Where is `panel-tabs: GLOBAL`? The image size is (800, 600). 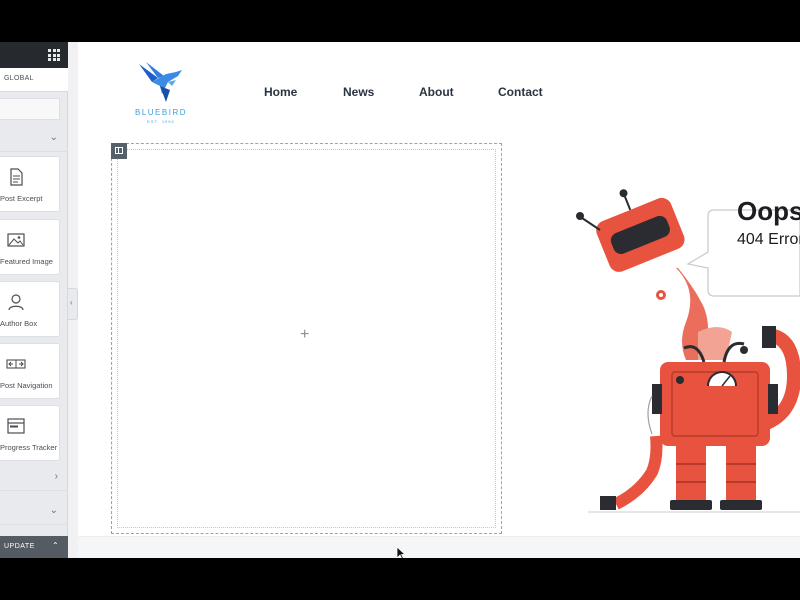 panel-tabs: GLOBAL is located at coordinates (34, 80).